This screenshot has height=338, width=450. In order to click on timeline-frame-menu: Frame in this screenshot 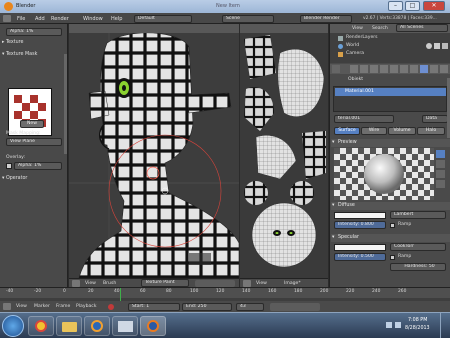, I will do `click(63, 306)`.